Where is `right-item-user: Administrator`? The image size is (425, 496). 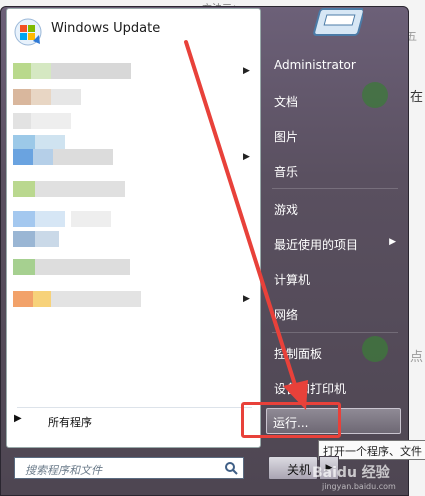 right-item-user: Administrator is located at coordinates (336, 66).